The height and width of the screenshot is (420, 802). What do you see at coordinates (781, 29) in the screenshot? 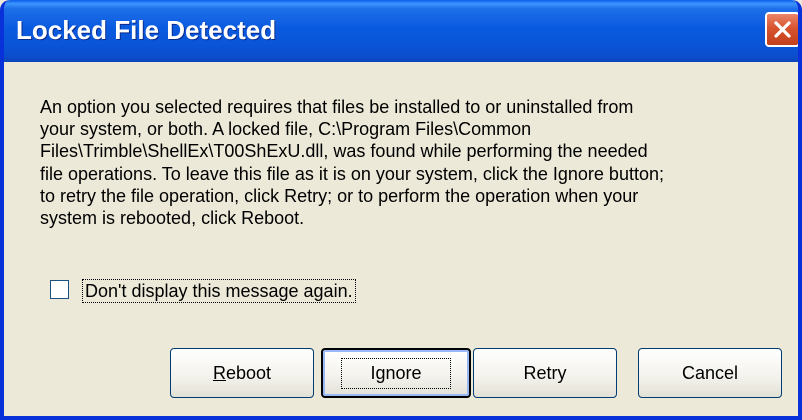
I see `close-button` at bounding box center [781, 29].